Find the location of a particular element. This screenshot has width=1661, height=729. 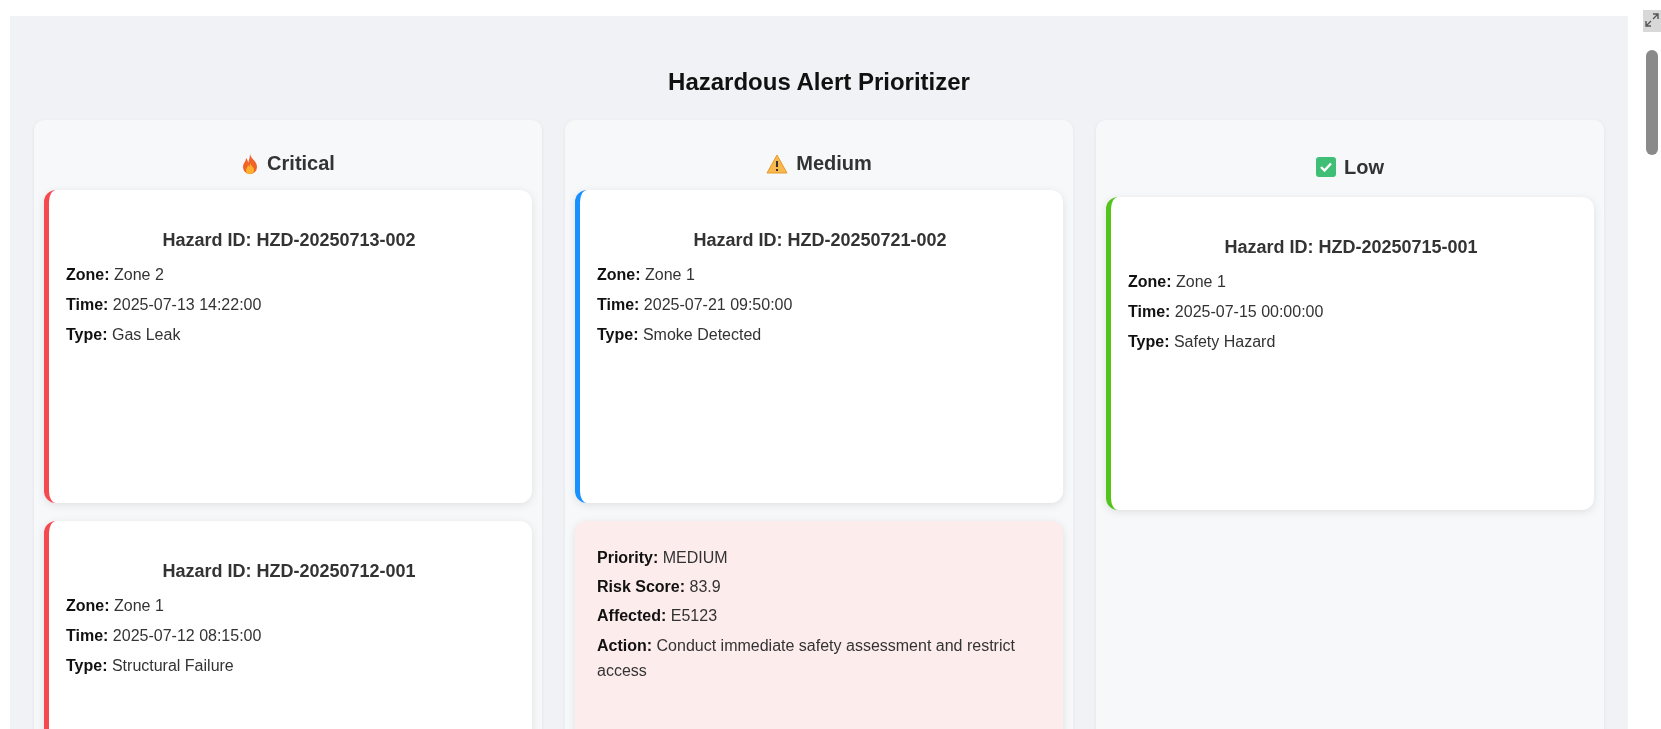

field-line: Type: Safety Hazard is located at coordinates (1202, 342).